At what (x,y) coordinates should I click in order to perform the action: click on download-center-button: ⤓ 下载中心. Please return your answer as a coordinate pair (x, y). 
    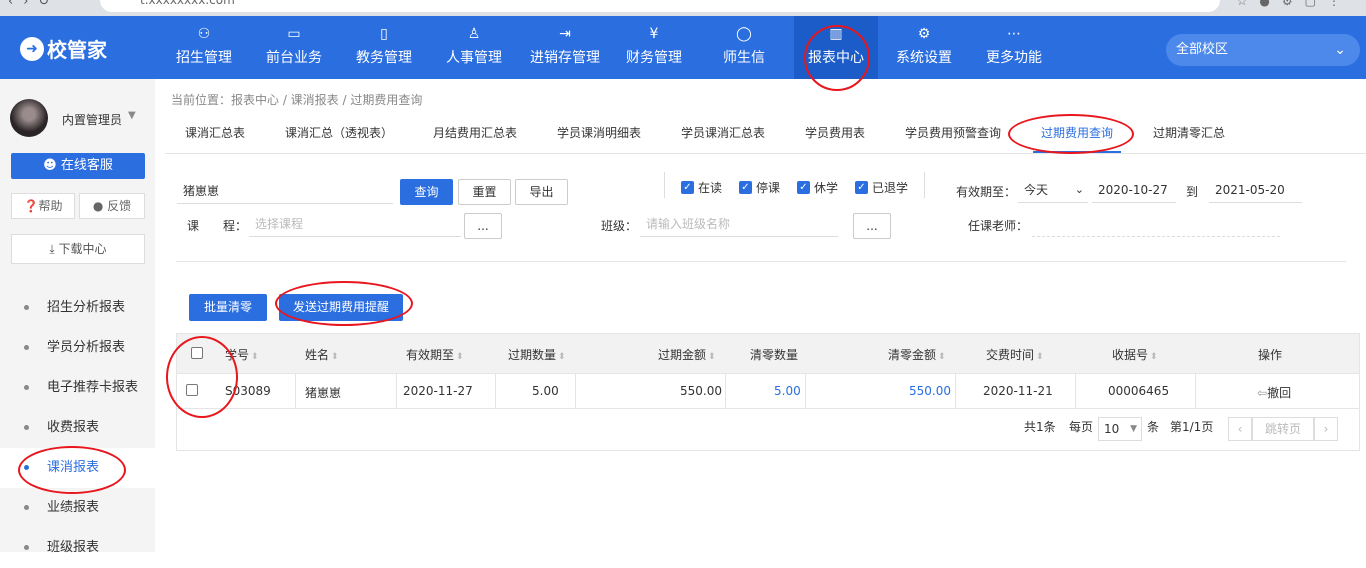
    Looking at the image, I should click on (78, 249).